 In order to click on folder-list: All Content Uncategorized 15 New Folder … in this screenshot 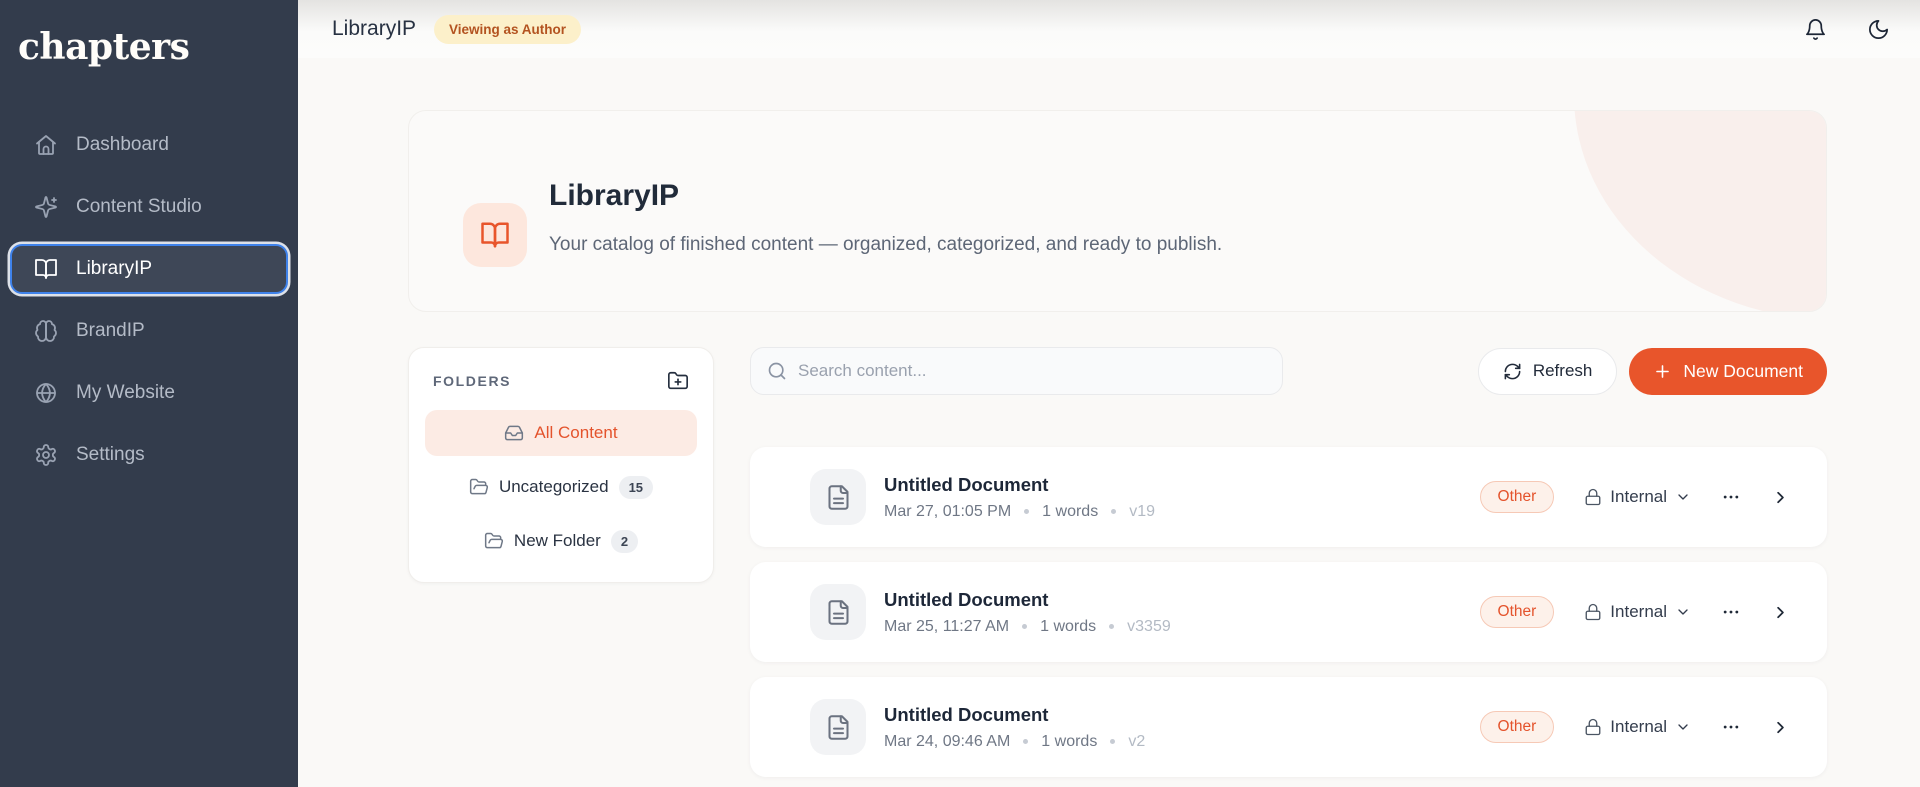, I will do `click(561, 487)`.